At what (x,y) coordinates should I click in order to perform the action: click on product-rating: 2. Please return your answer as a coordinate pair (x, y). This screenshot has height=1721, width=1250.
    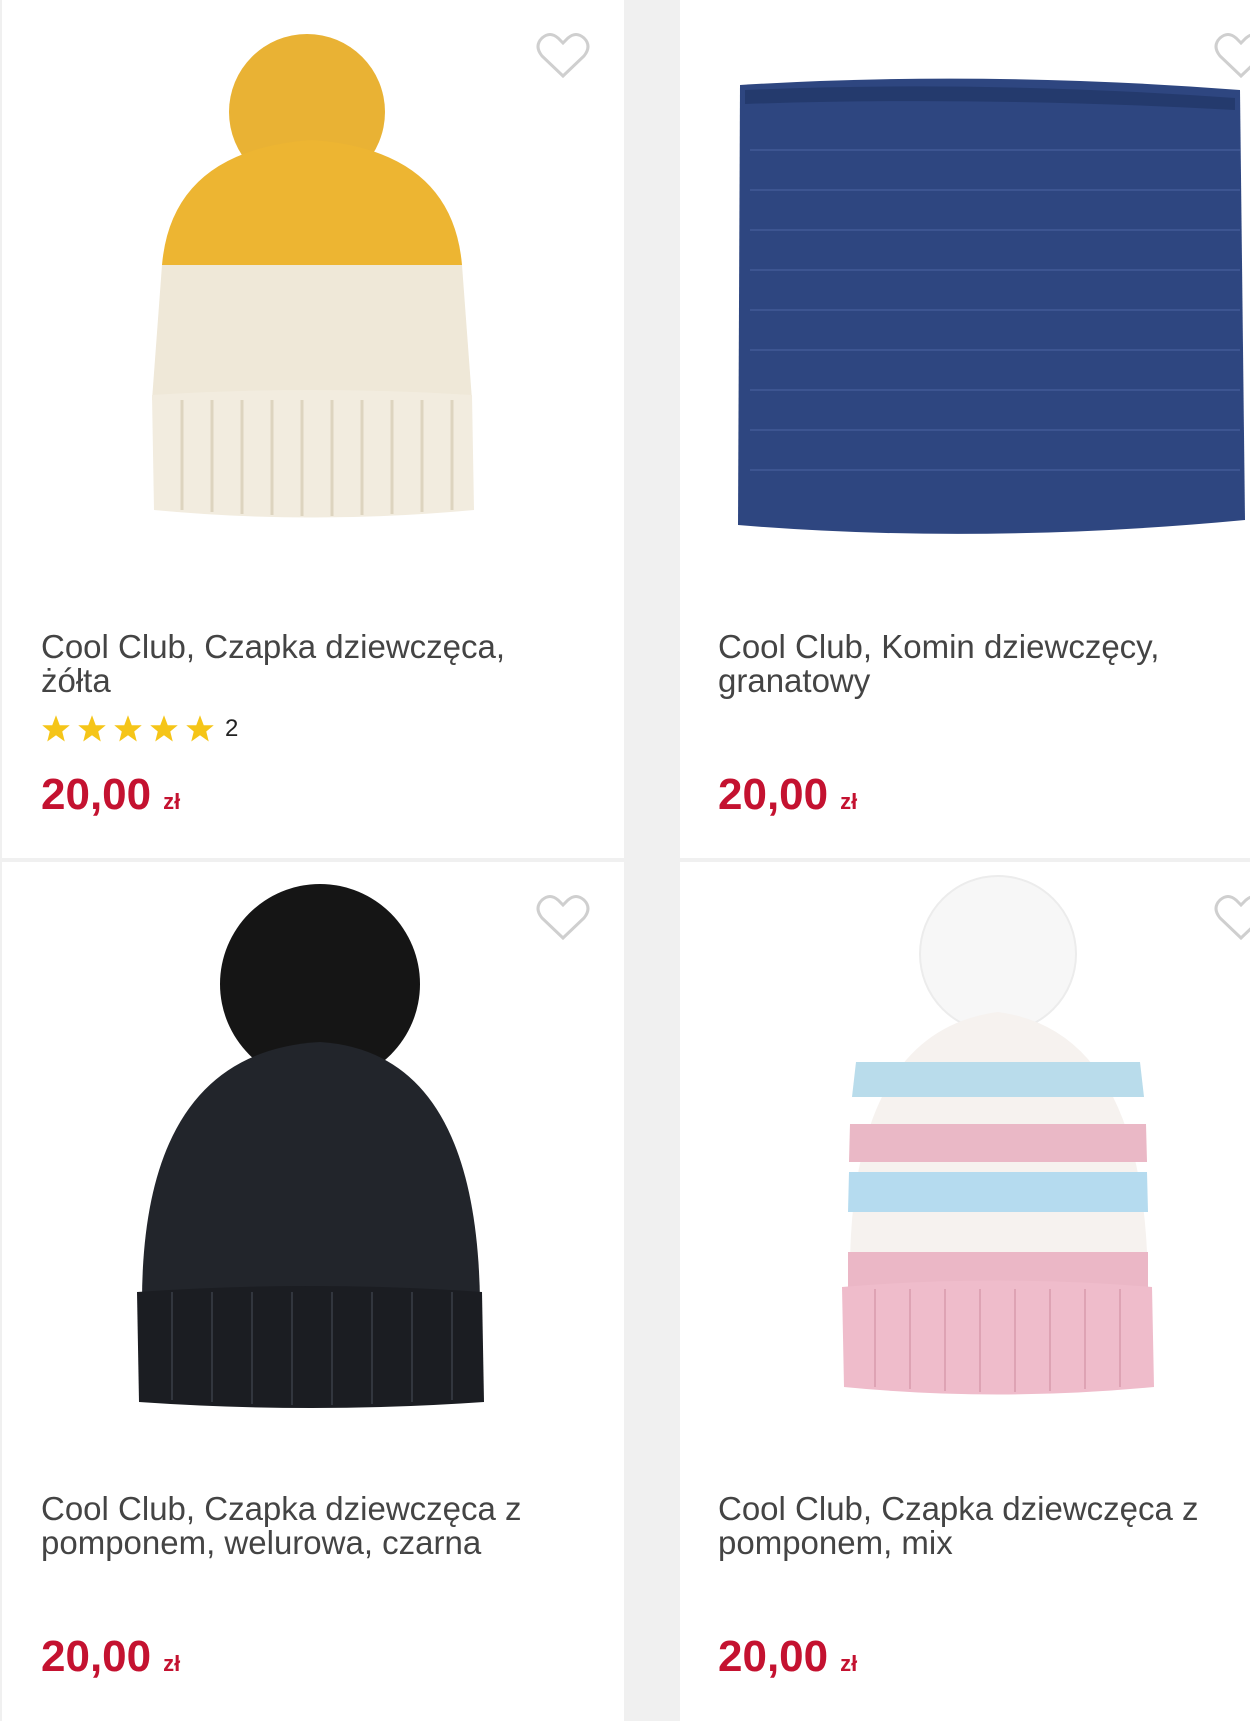
    Looking at the image, I should click on (139, 729).